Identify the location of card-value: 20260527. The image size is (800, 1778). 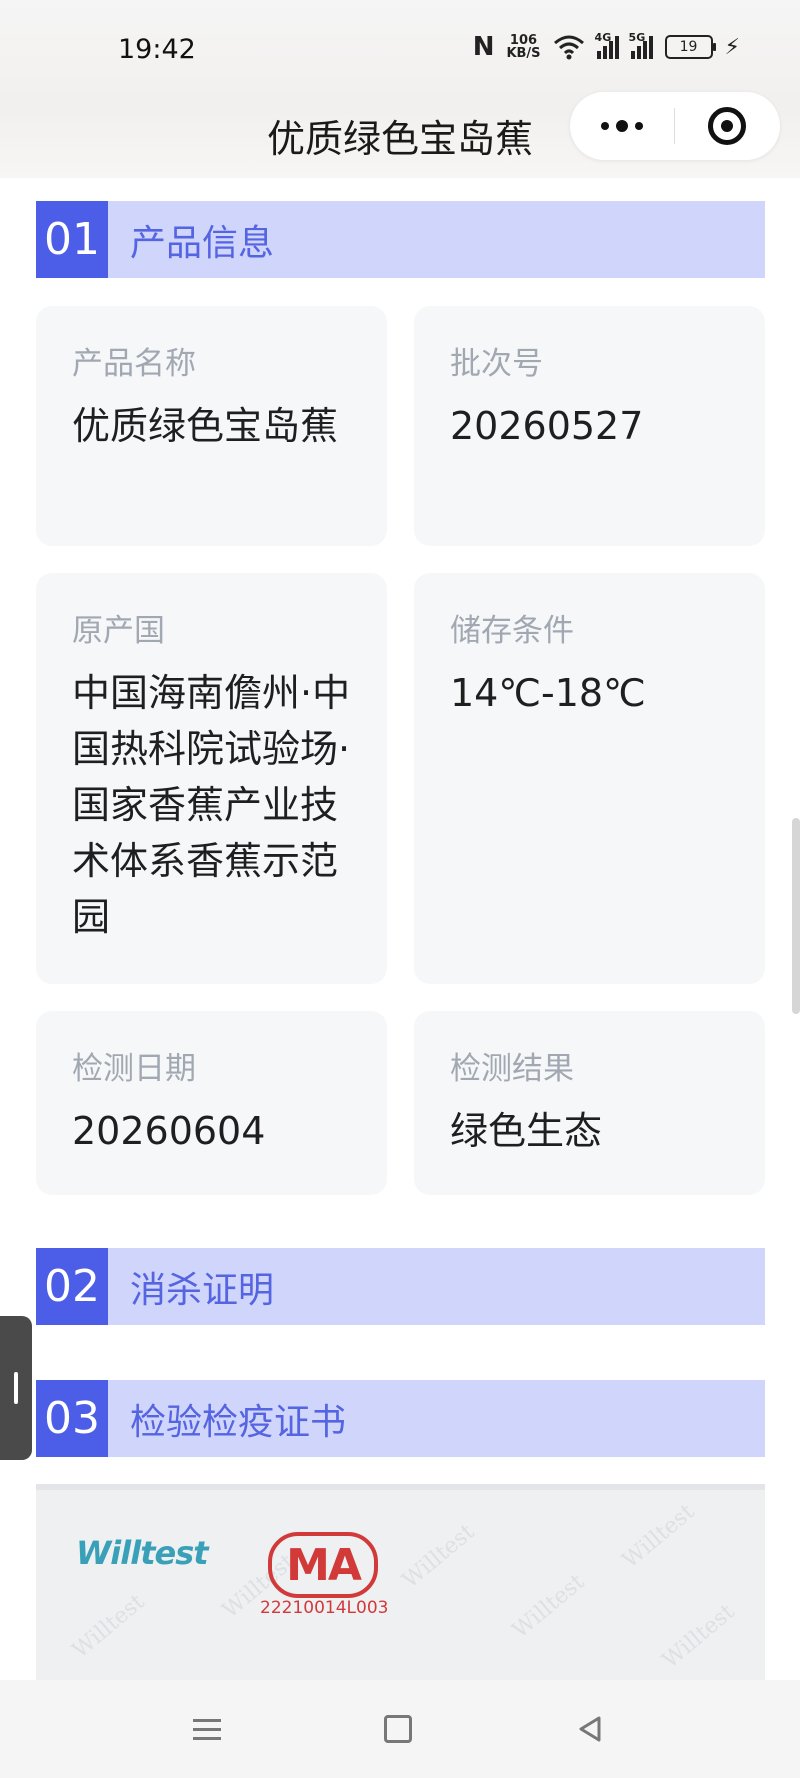
(547, 426).